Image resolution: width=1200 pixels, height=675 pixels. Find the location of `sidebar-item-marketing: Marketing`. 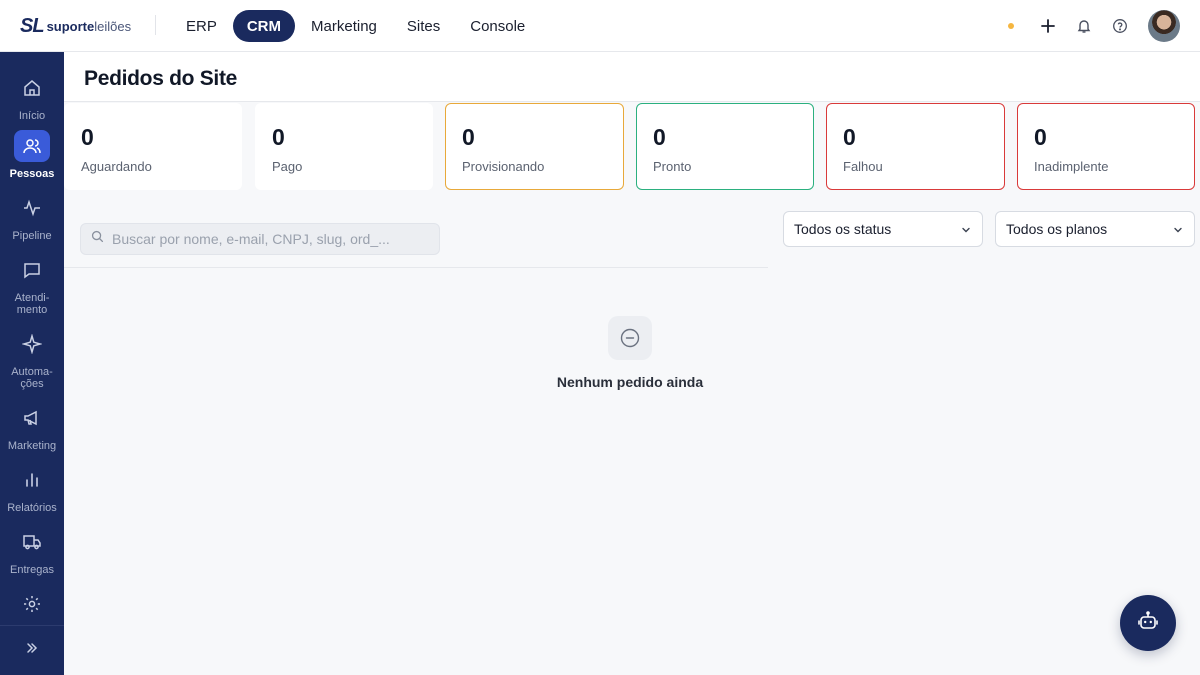

sidebar-item-marketing: Marketing is located at coordinates (32, 427).